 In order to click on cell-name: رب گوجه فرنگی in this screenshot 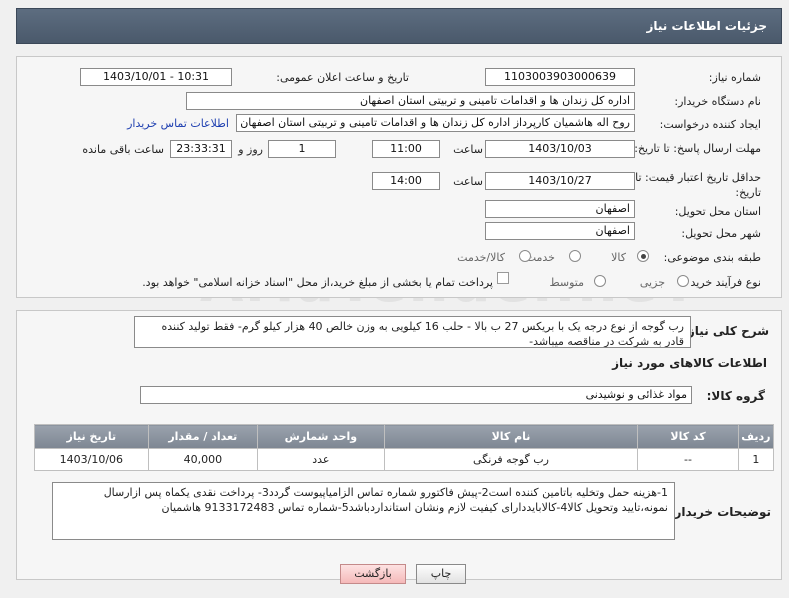, I will do `click(511, 459)`.